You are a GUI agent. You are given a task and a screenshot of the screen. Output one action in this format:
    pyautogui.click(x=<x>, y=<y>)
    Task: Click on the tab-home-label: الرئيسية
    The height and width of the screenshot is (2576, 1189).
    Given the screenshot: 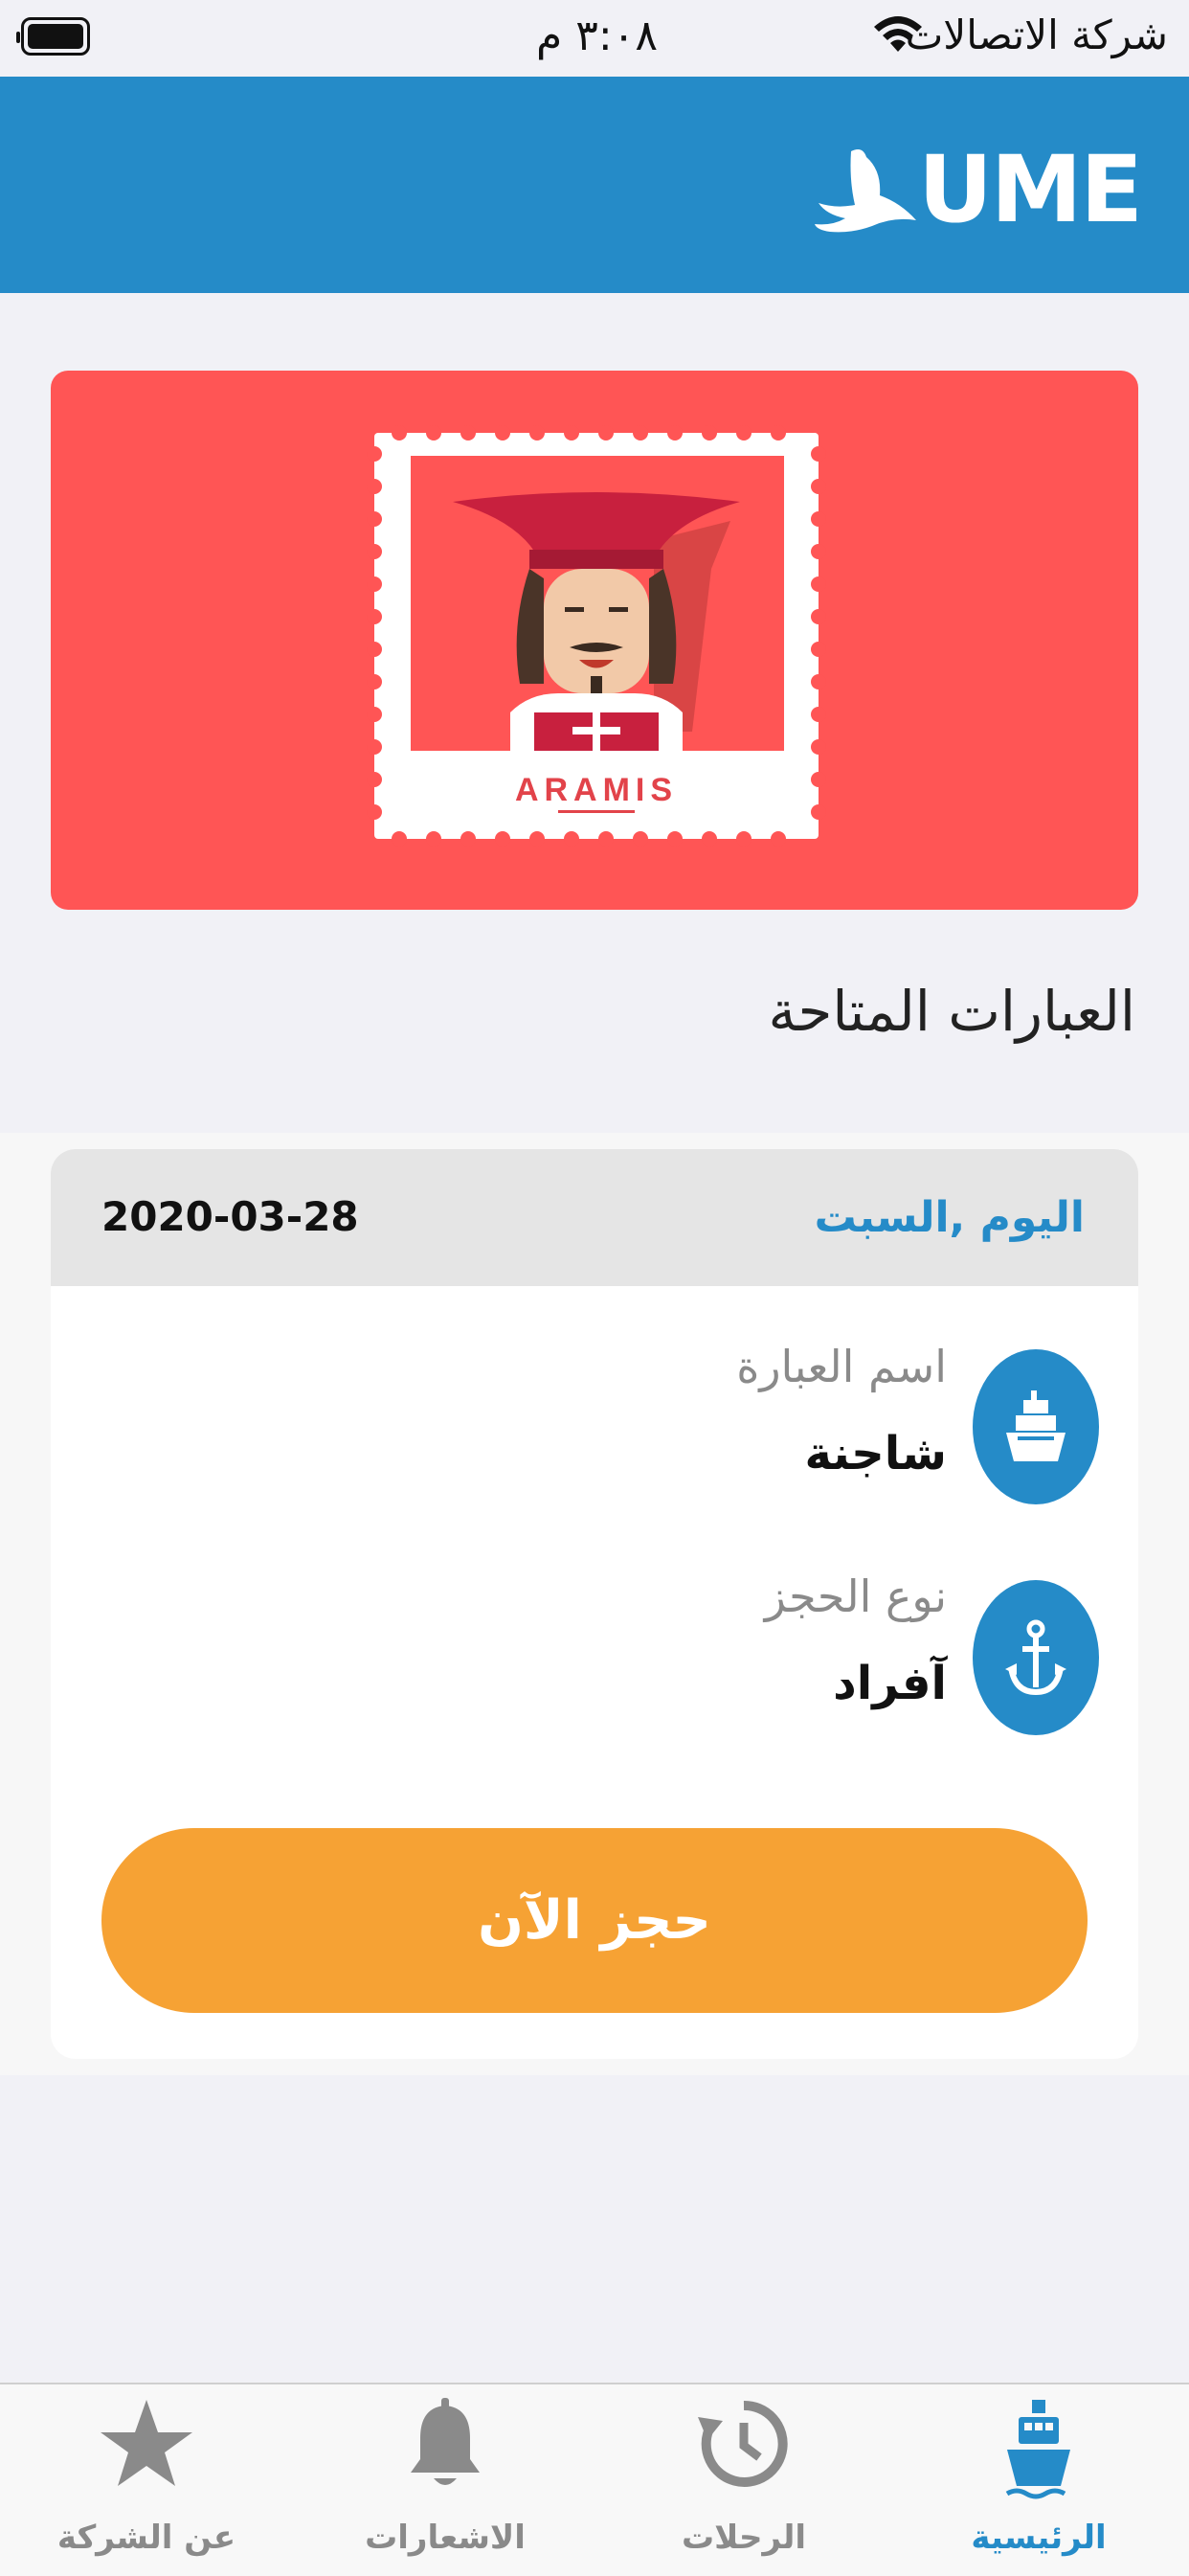 What is the action you would take?
    pyautogui.click(x=1039, y=2538)
    